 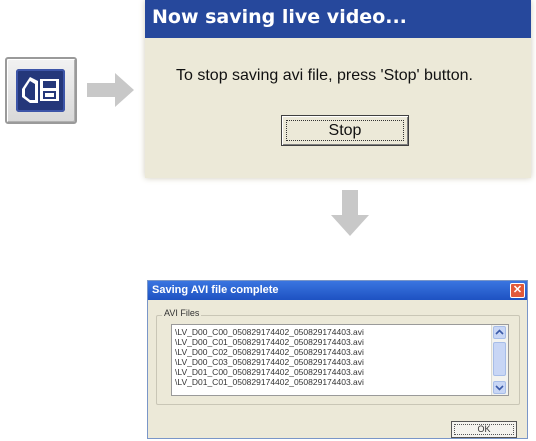 I want to click on ok-button-label: OK, so click(x=484, y=429).